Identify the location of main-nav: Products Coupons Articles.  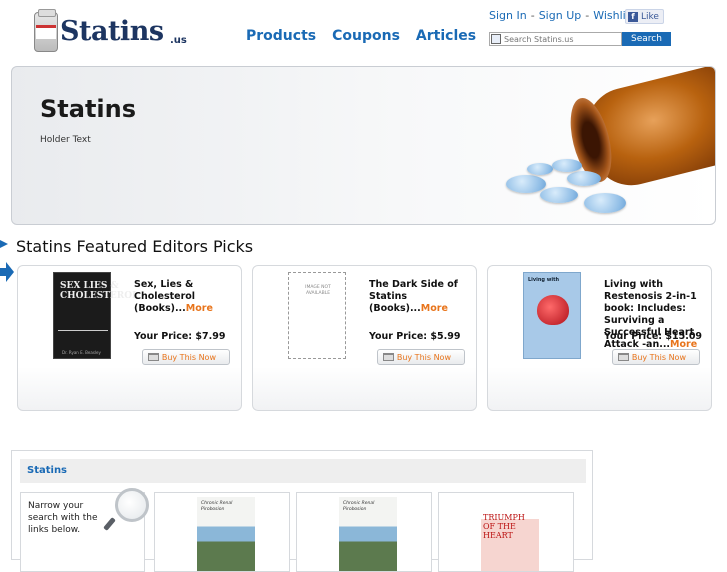
(361, 36).